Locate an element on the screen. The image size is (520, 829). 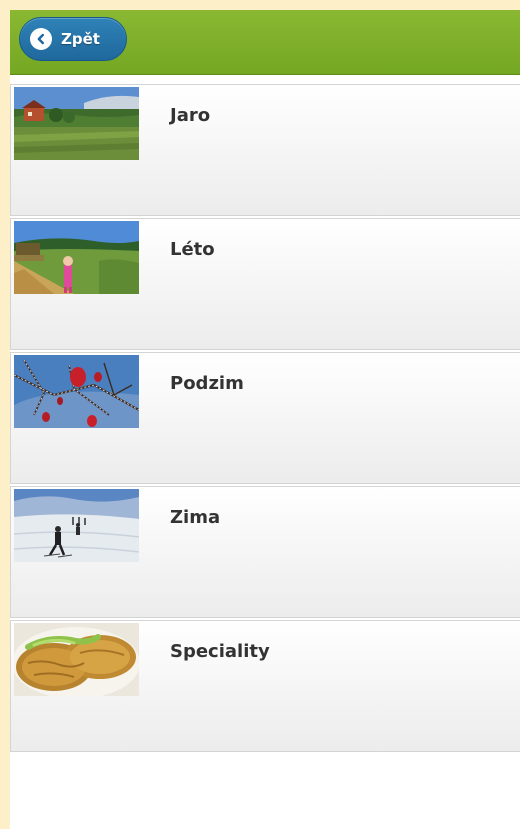
chevron-left-icon is located at coordinates (41, 39).